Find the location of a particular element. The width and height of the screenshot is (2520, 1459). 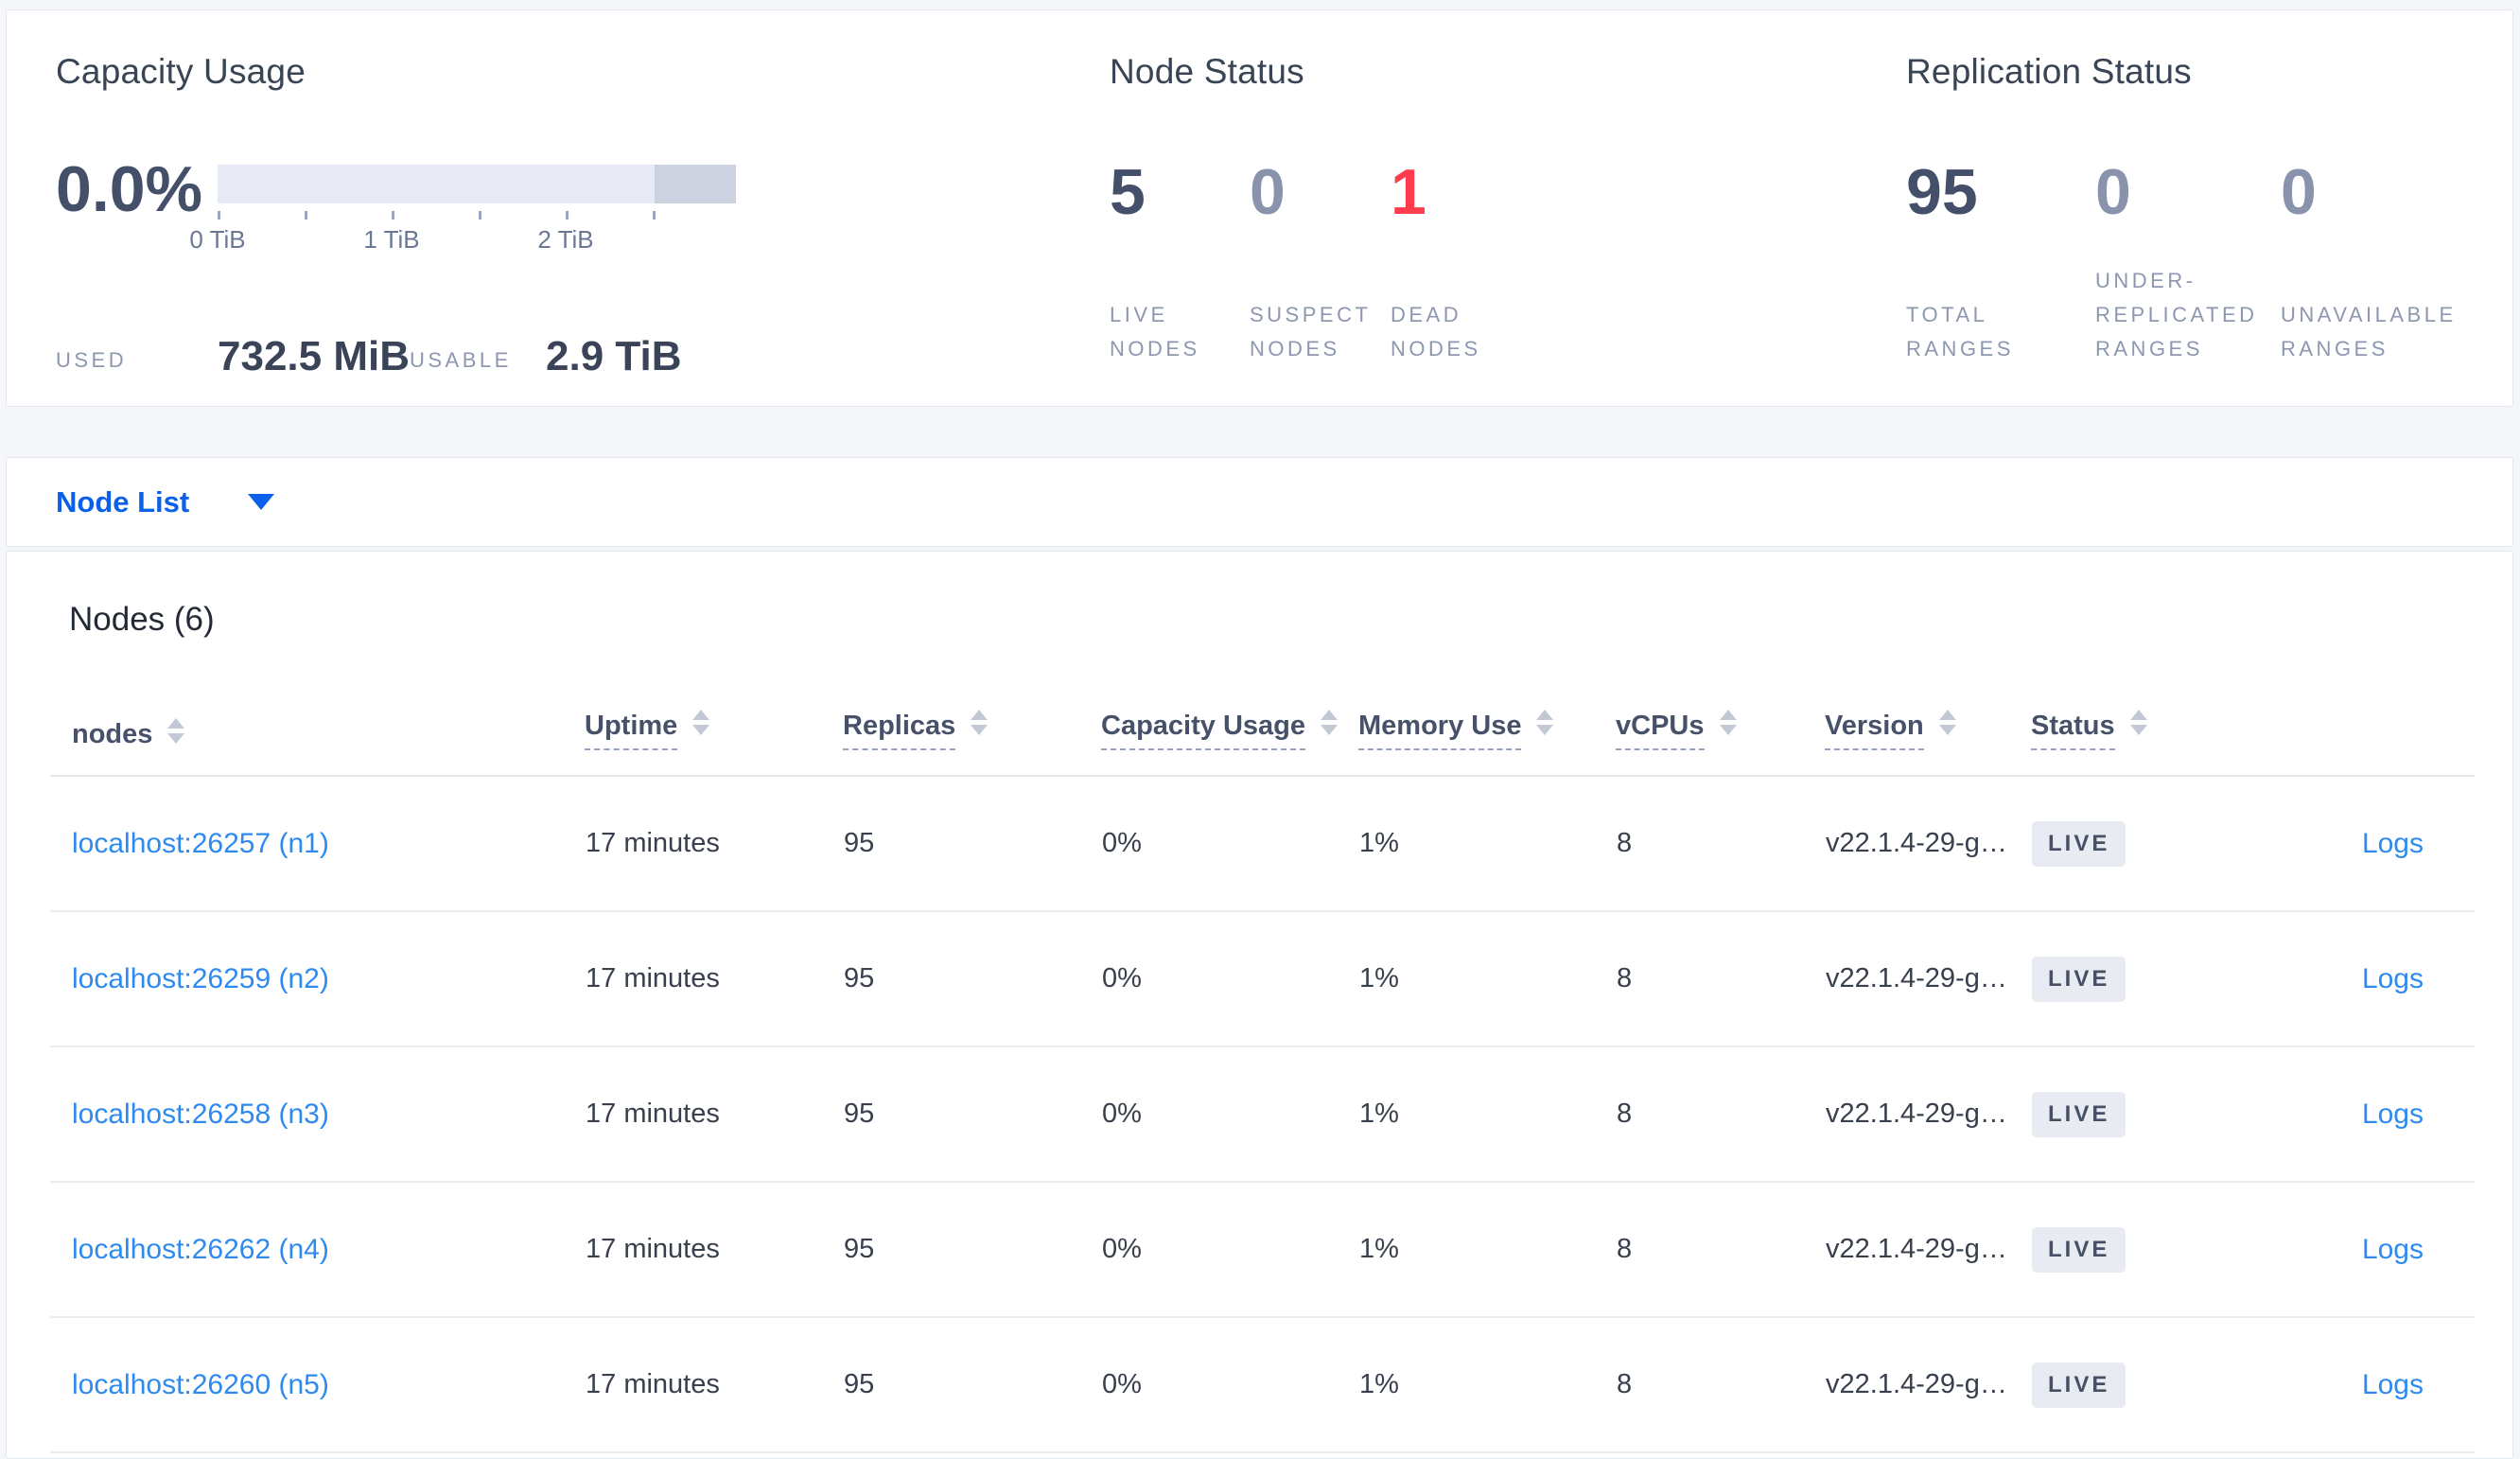

column-header-label: vCPUs is located at coordinates (1660, 730).